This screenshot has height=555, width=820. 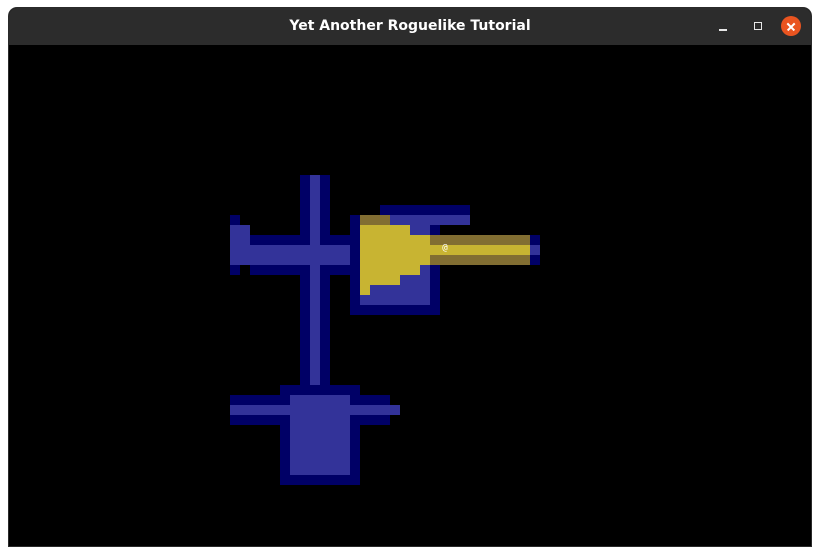 What do you see at coordinates (445, 248) in the screenshot?
I see `player-character: @` at bounding box center [445, 248].